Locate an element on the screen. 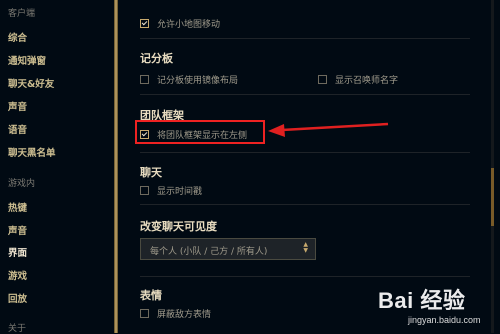 The image size is (500, 334). sidebar-item-game-sound: 声音 is located at coordinates (17, 230).